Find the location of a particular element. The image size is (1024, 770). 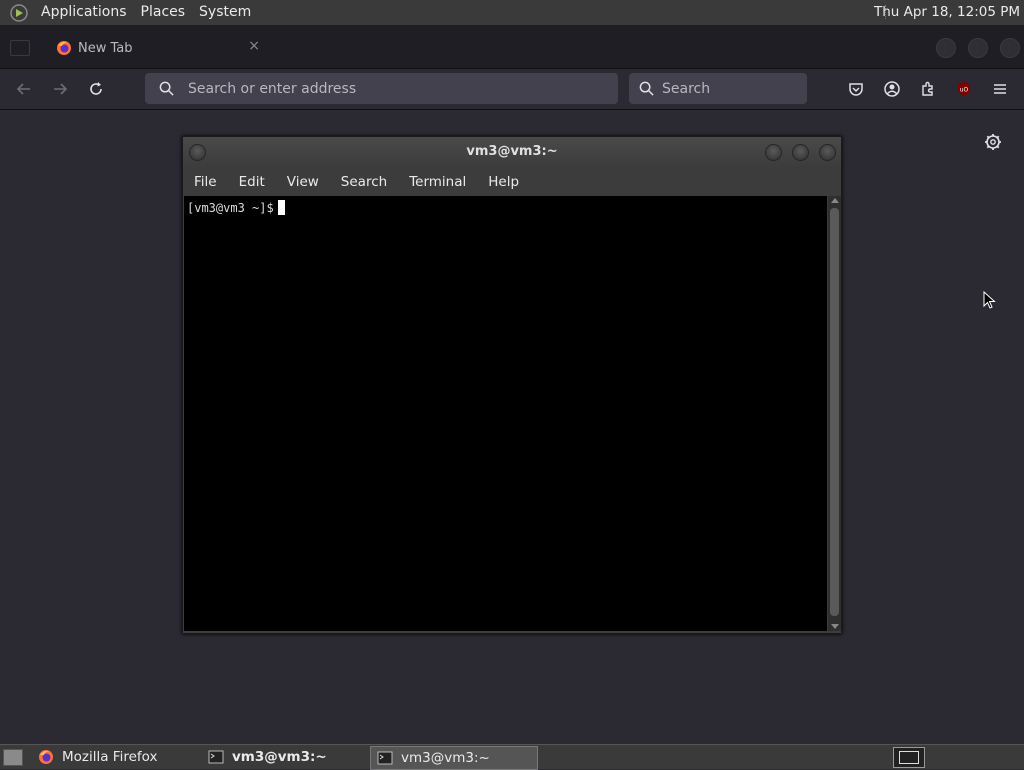

taskbar-item-terminal-active: vm3@vm3:~ is located at coordinates (454, 758).